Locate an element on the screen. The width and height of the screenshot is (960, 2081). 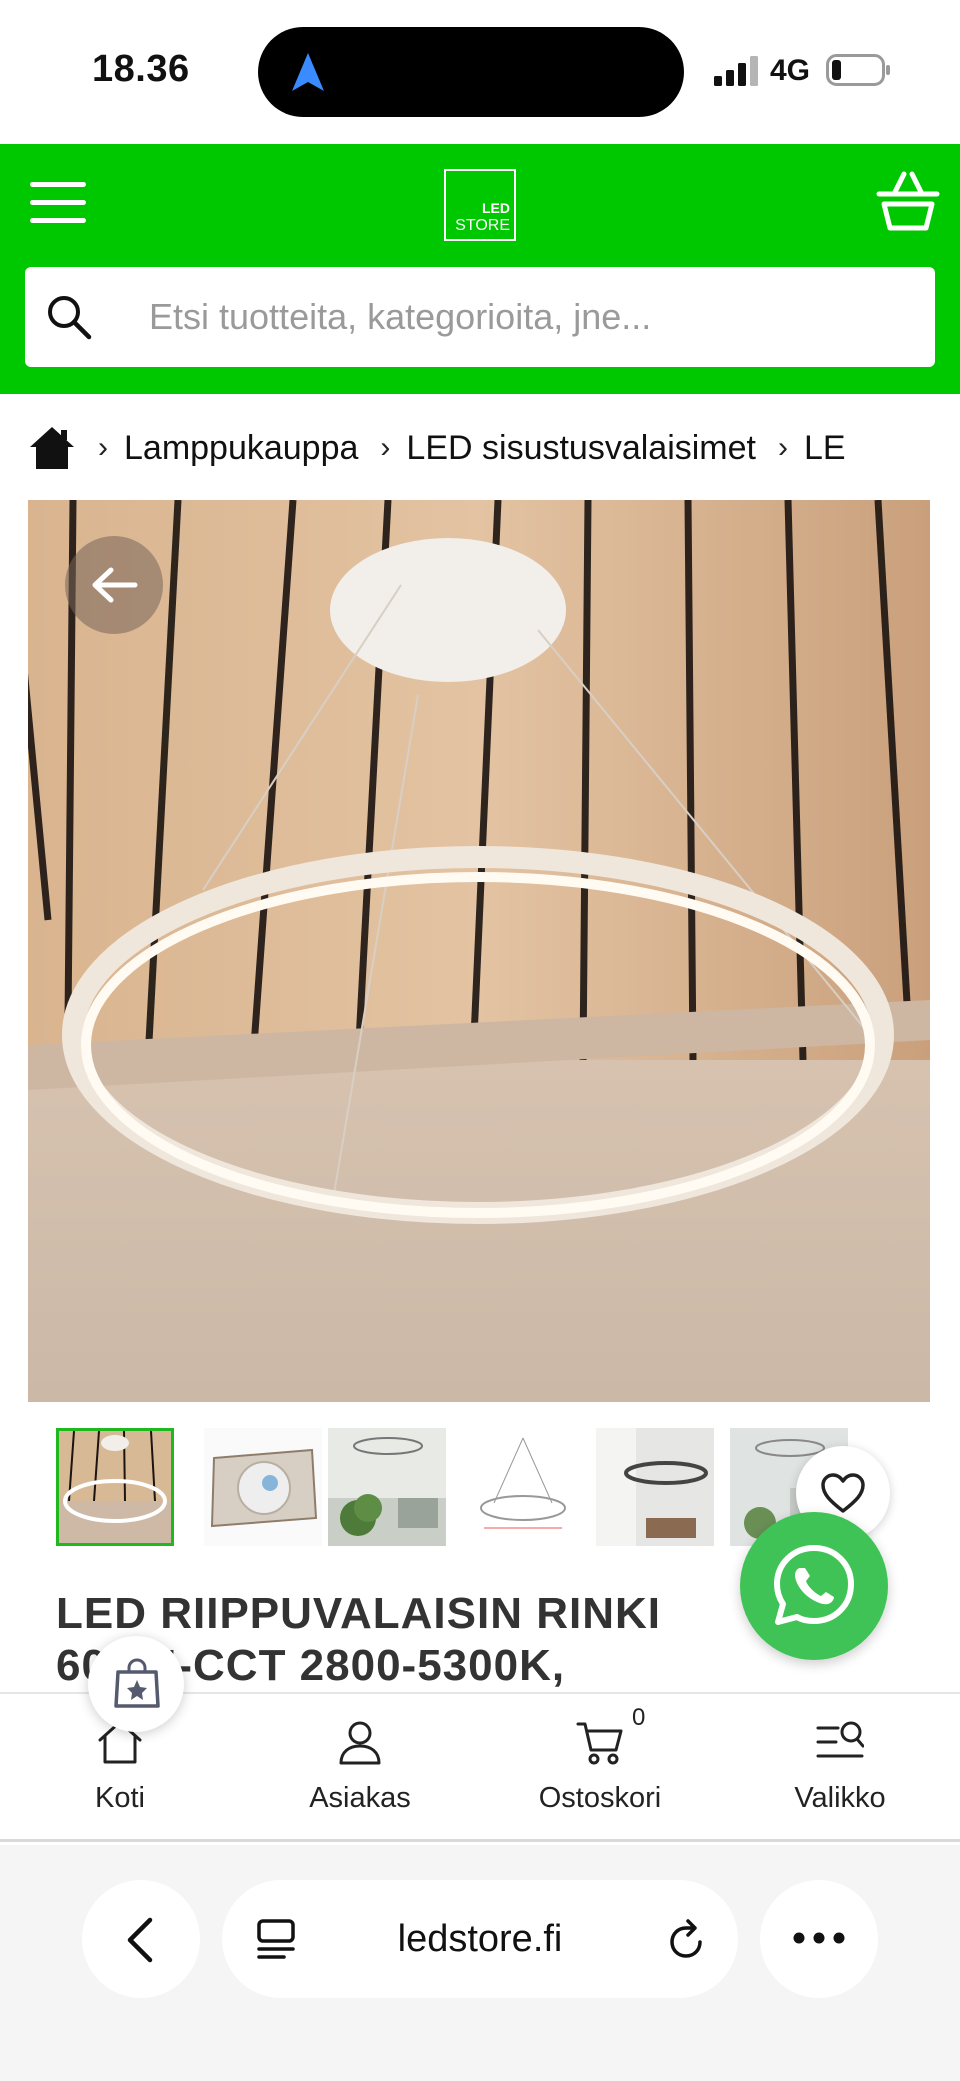
site-logo: LED STORE is located at coordinates (480, 205).